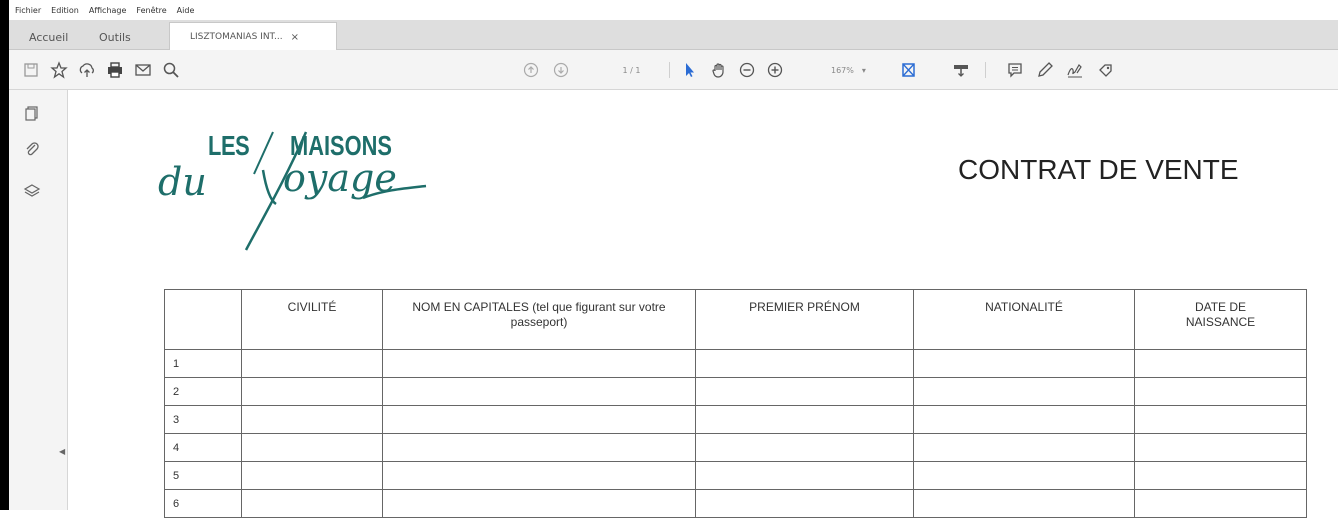  What do you see at coordinates (65, 10) in the screenshot?
I see `menu-edition: Edition` at bounding box center [65, 10].